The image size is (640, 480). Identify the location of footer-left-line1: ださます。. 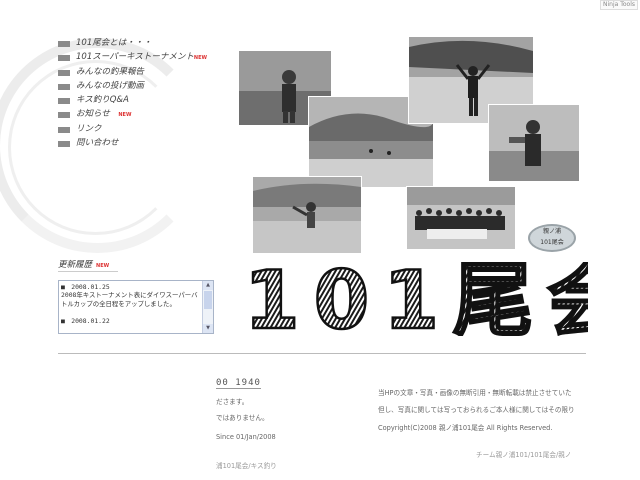
(232, 402).